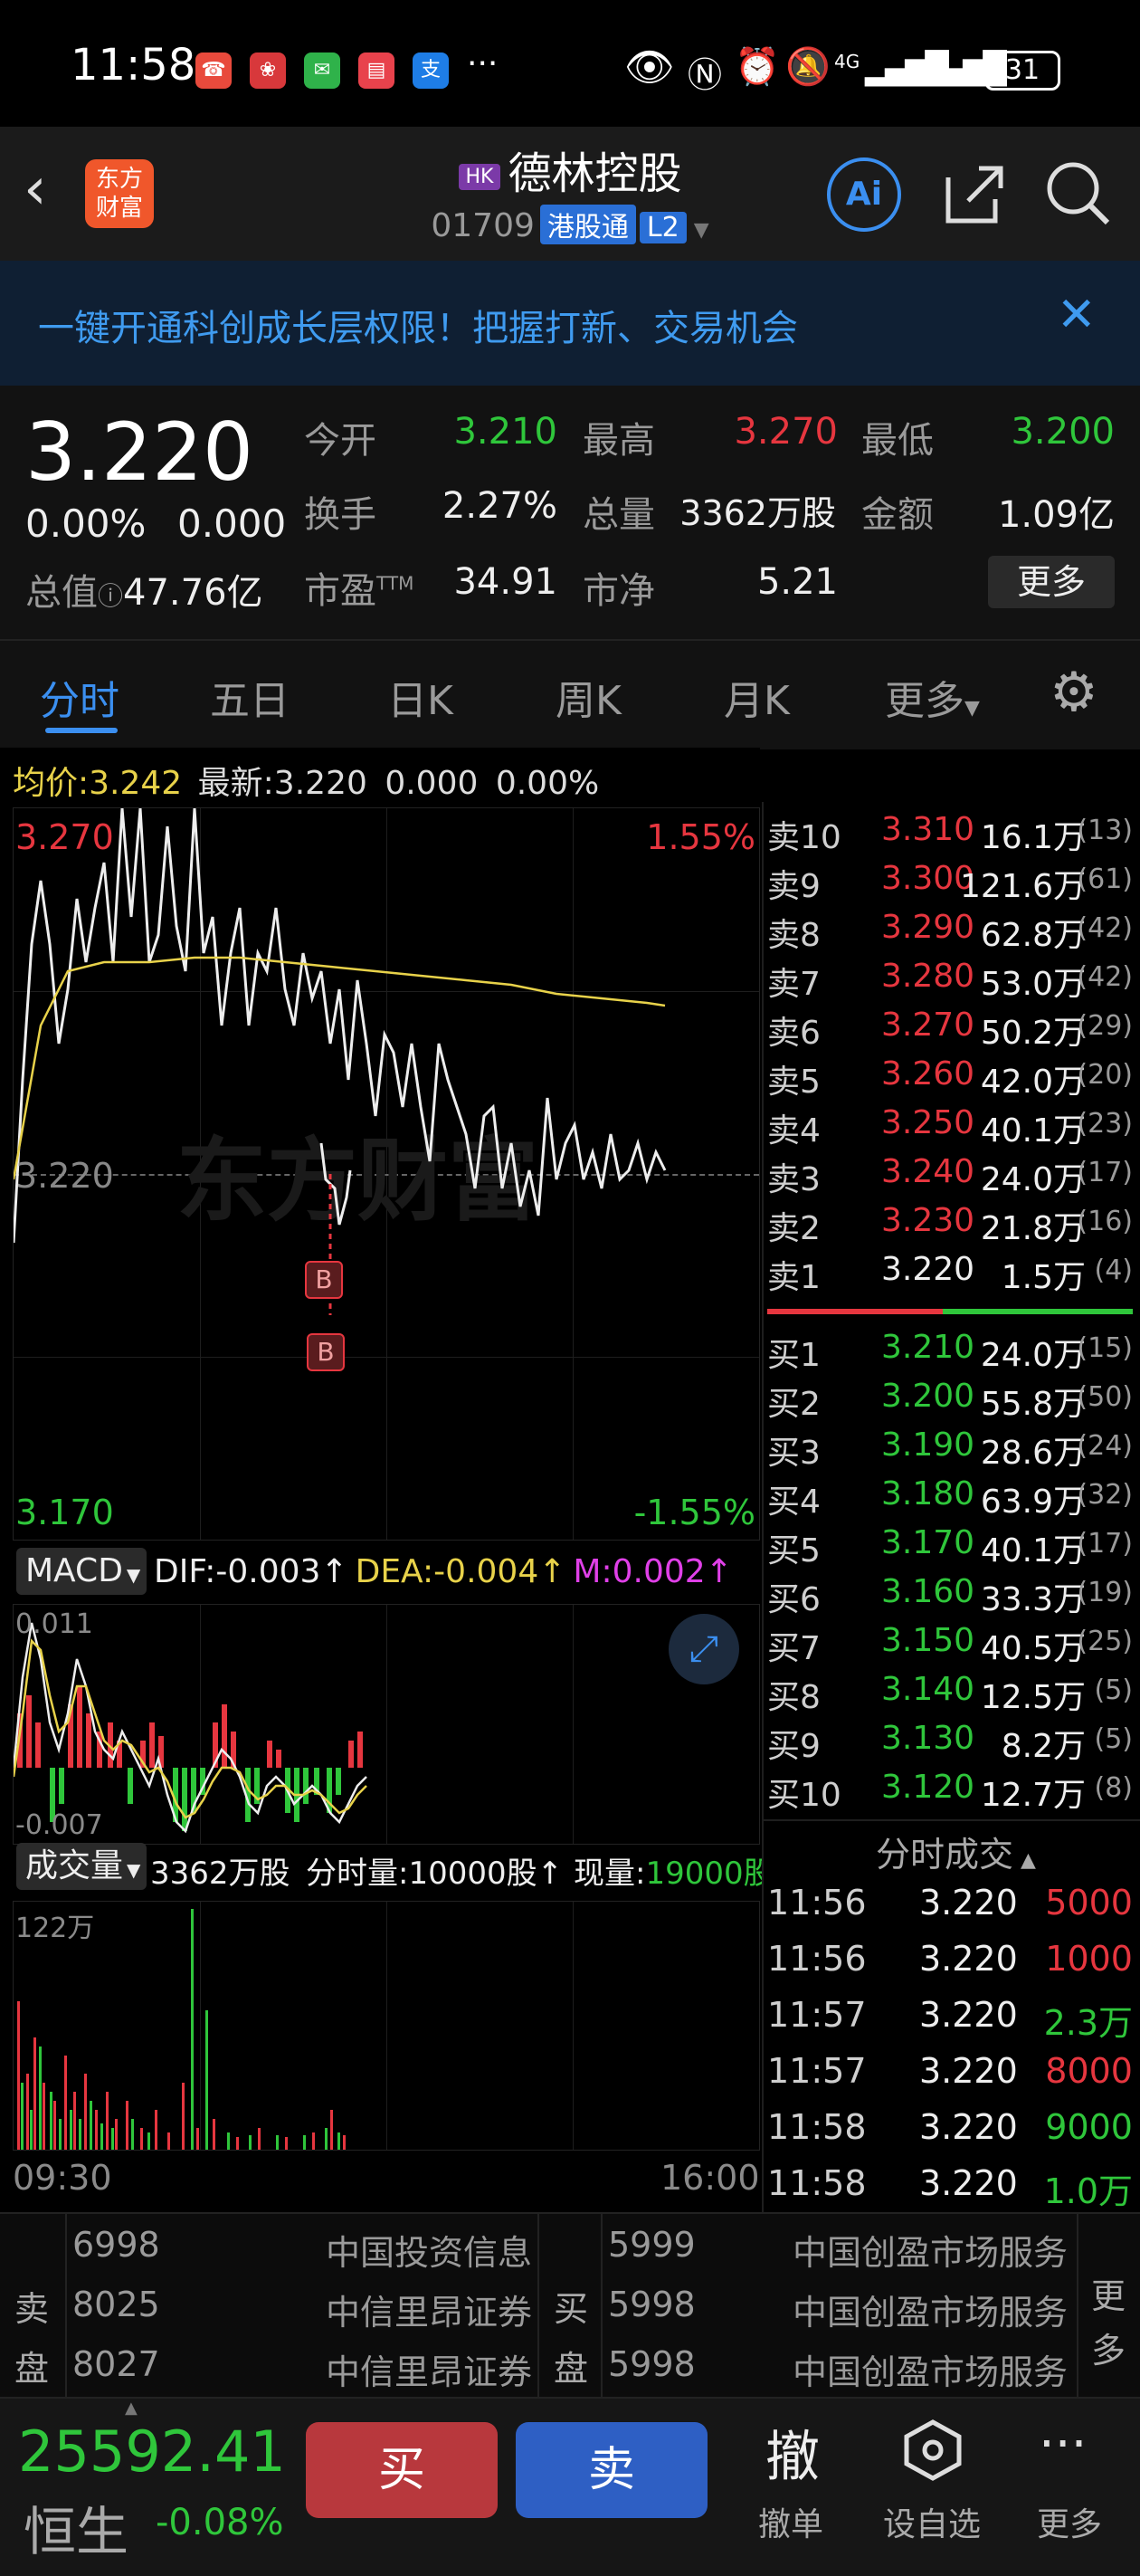 This screenshot has width=1140, height=2576. Describe the element at coordinates (1033, 1179) in the screenshot. I see `ask-volume: 24.0万` at that location.